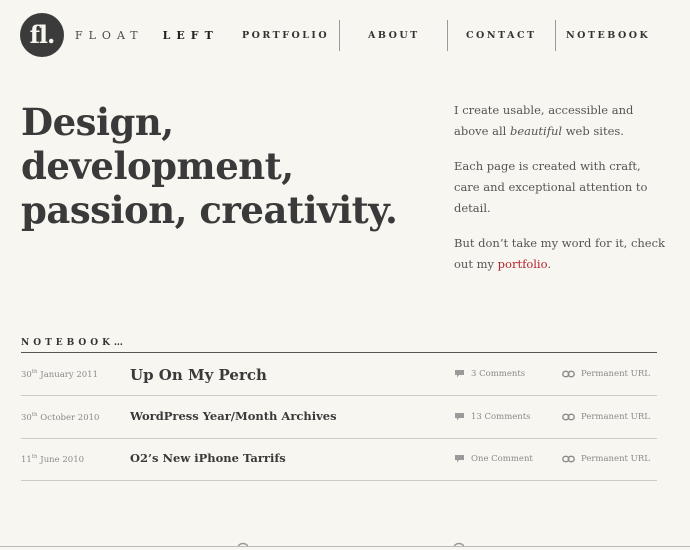 The image size is (690, 550). Describe the element at coordinates (593, 131) in the screenshot. I see `intro-text-part: web sites.` at that location.